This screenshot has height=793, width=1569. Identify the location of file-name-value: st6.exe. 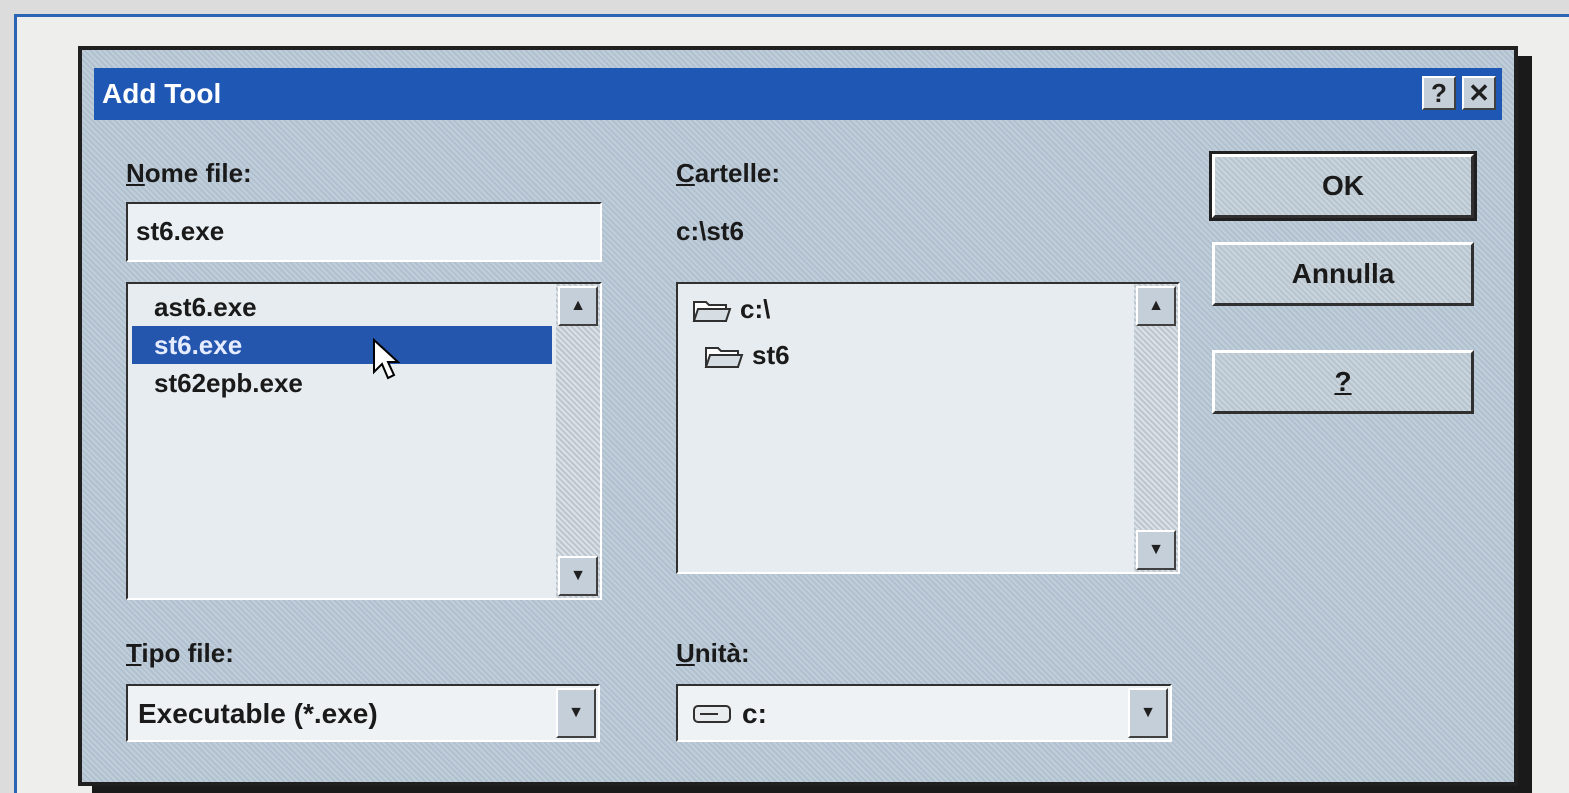
(180, 231).